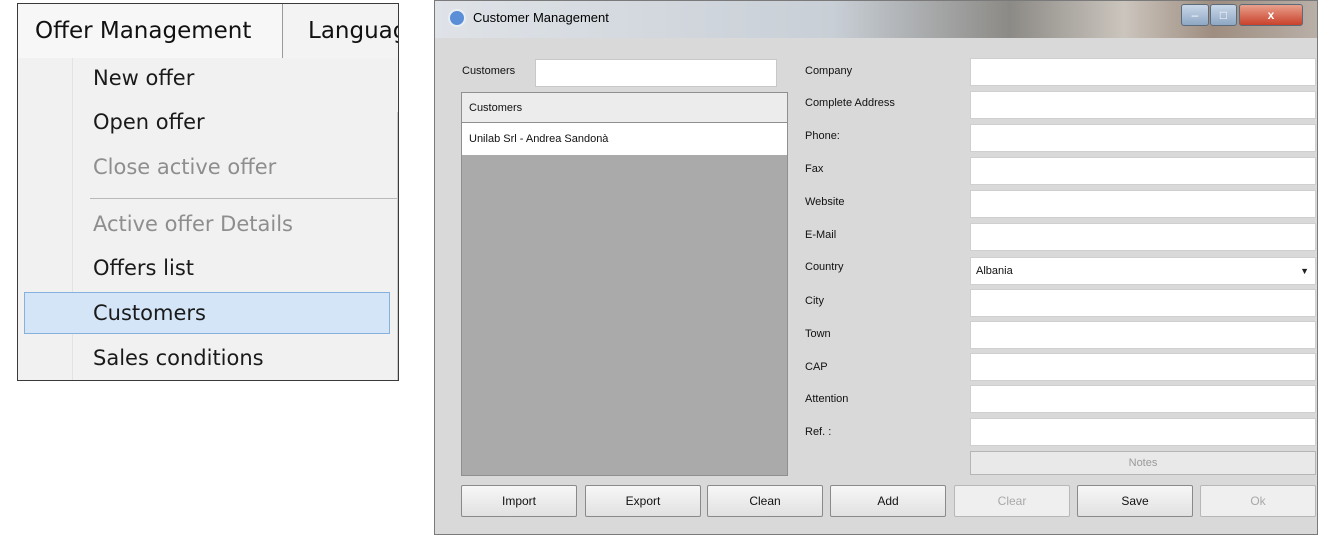 The width and height of the screenshot is (1319, 535). What do you see at coordinates (1143, 105) in the screenshot?
I see `address-field` at bounding box center [1143, 105].